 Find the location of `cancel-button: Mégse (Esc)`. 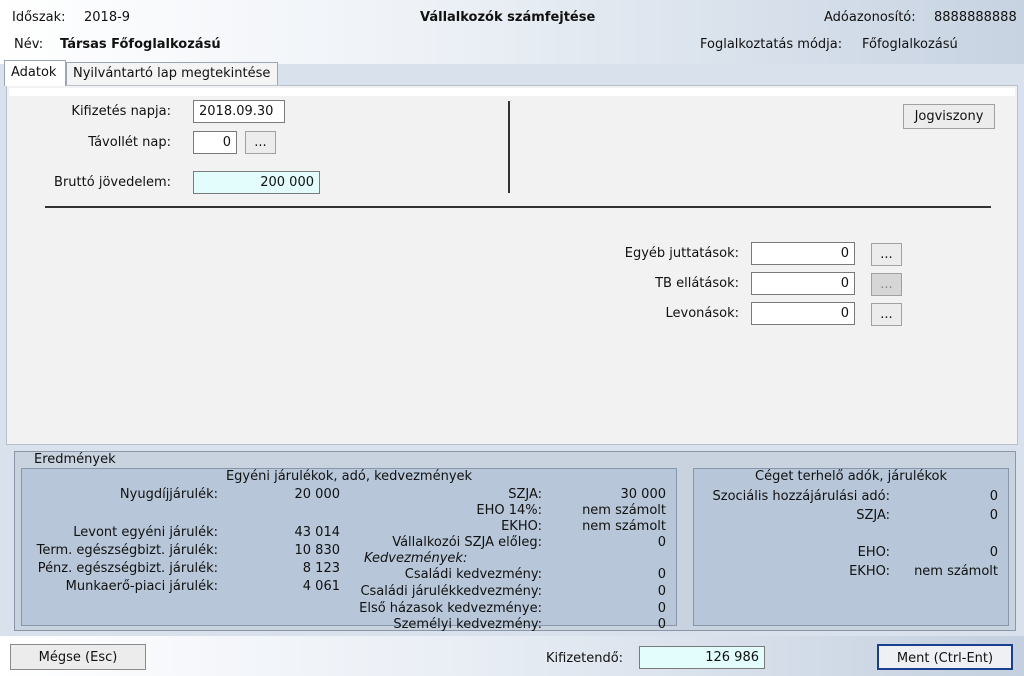

cancel-button: Mégse (Esc) is located at coordinates (78, 657).